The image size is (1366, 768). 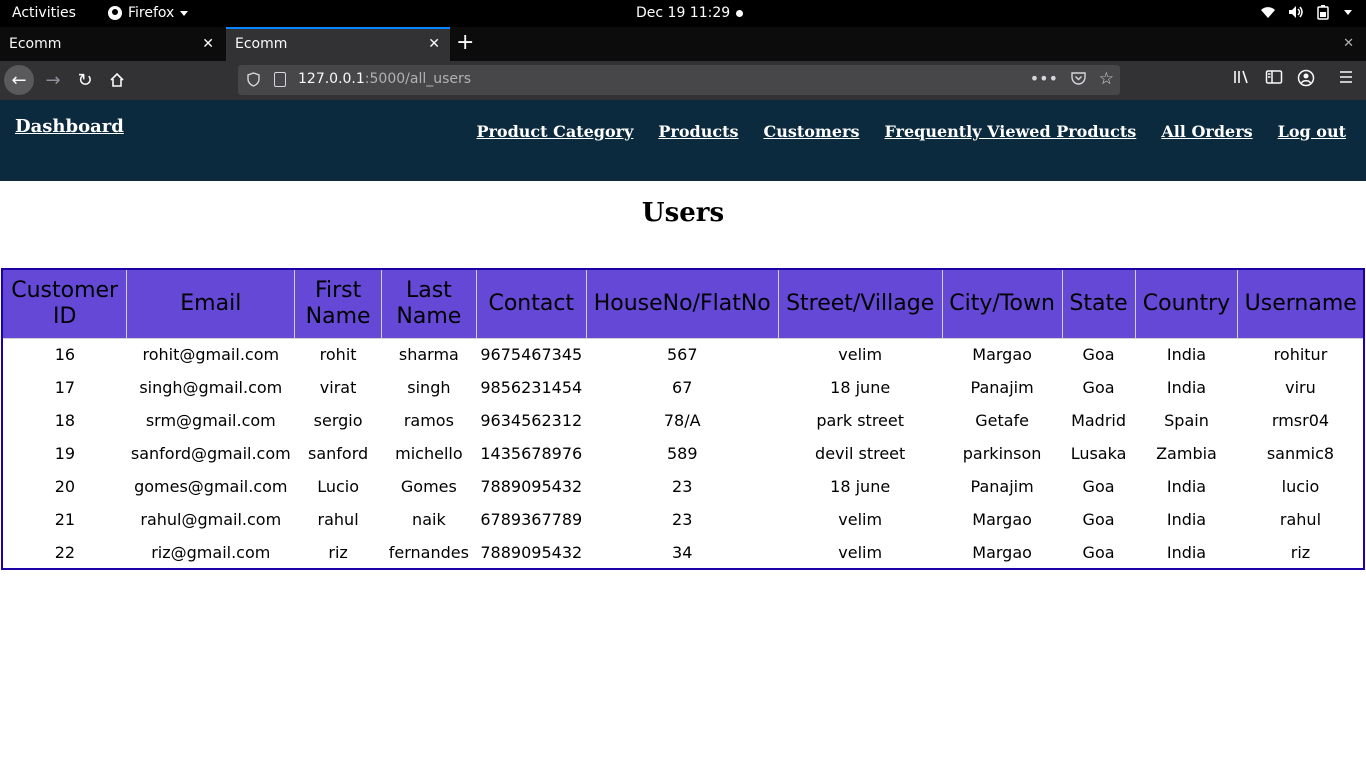 I want to click on new-tab-plus-icon: +, so click(x=465, y=43).